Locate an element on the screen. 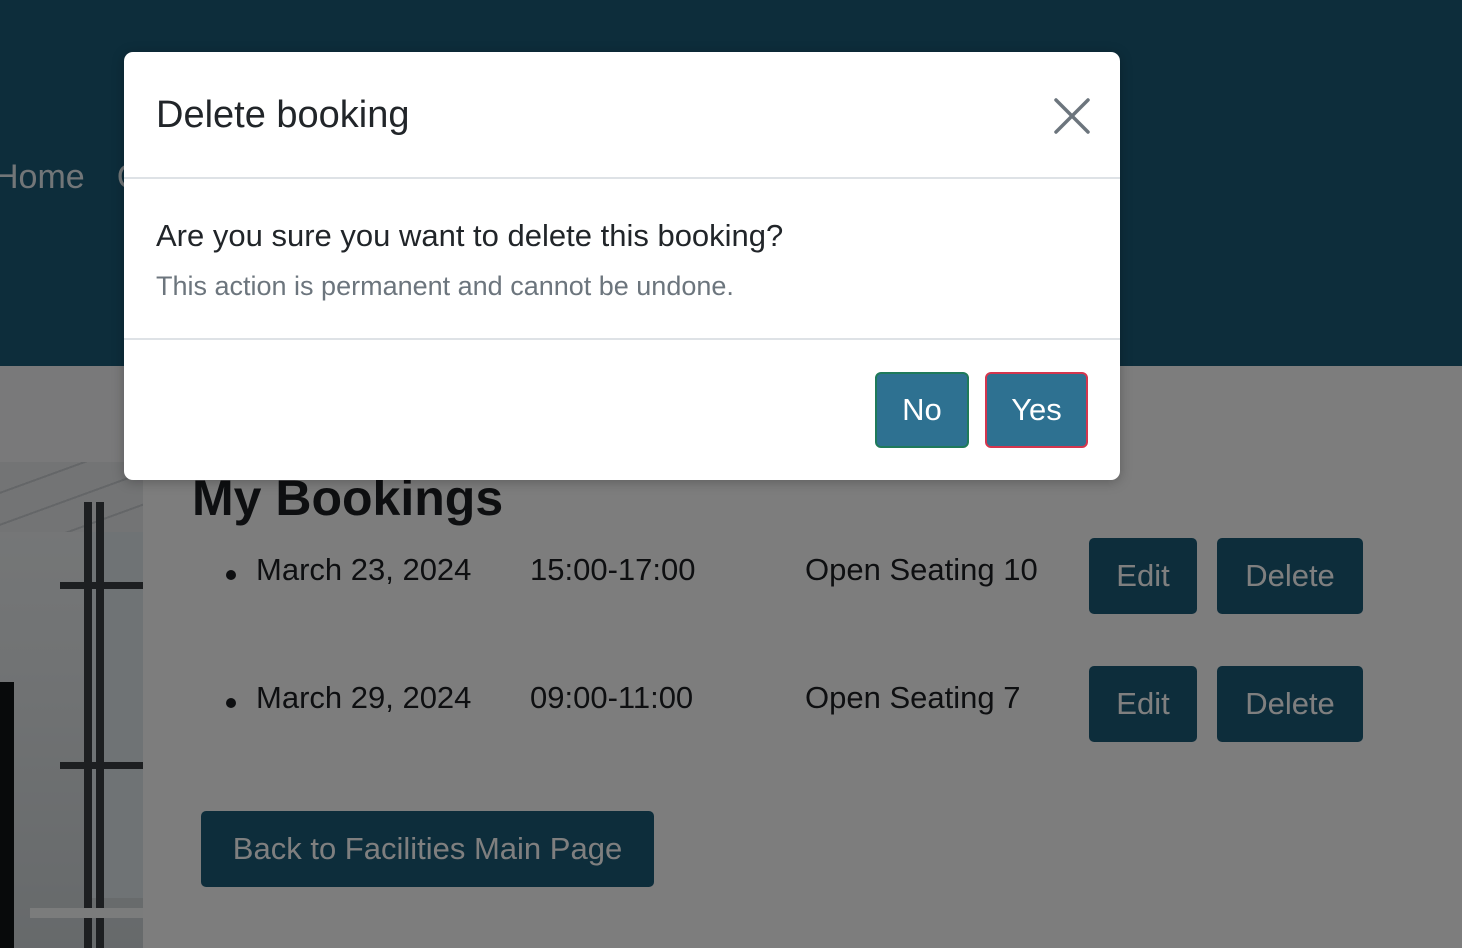 The width and height of the screenshot is (1462, 948). modal-header: Delete booking is located at coordinates (622, 115).